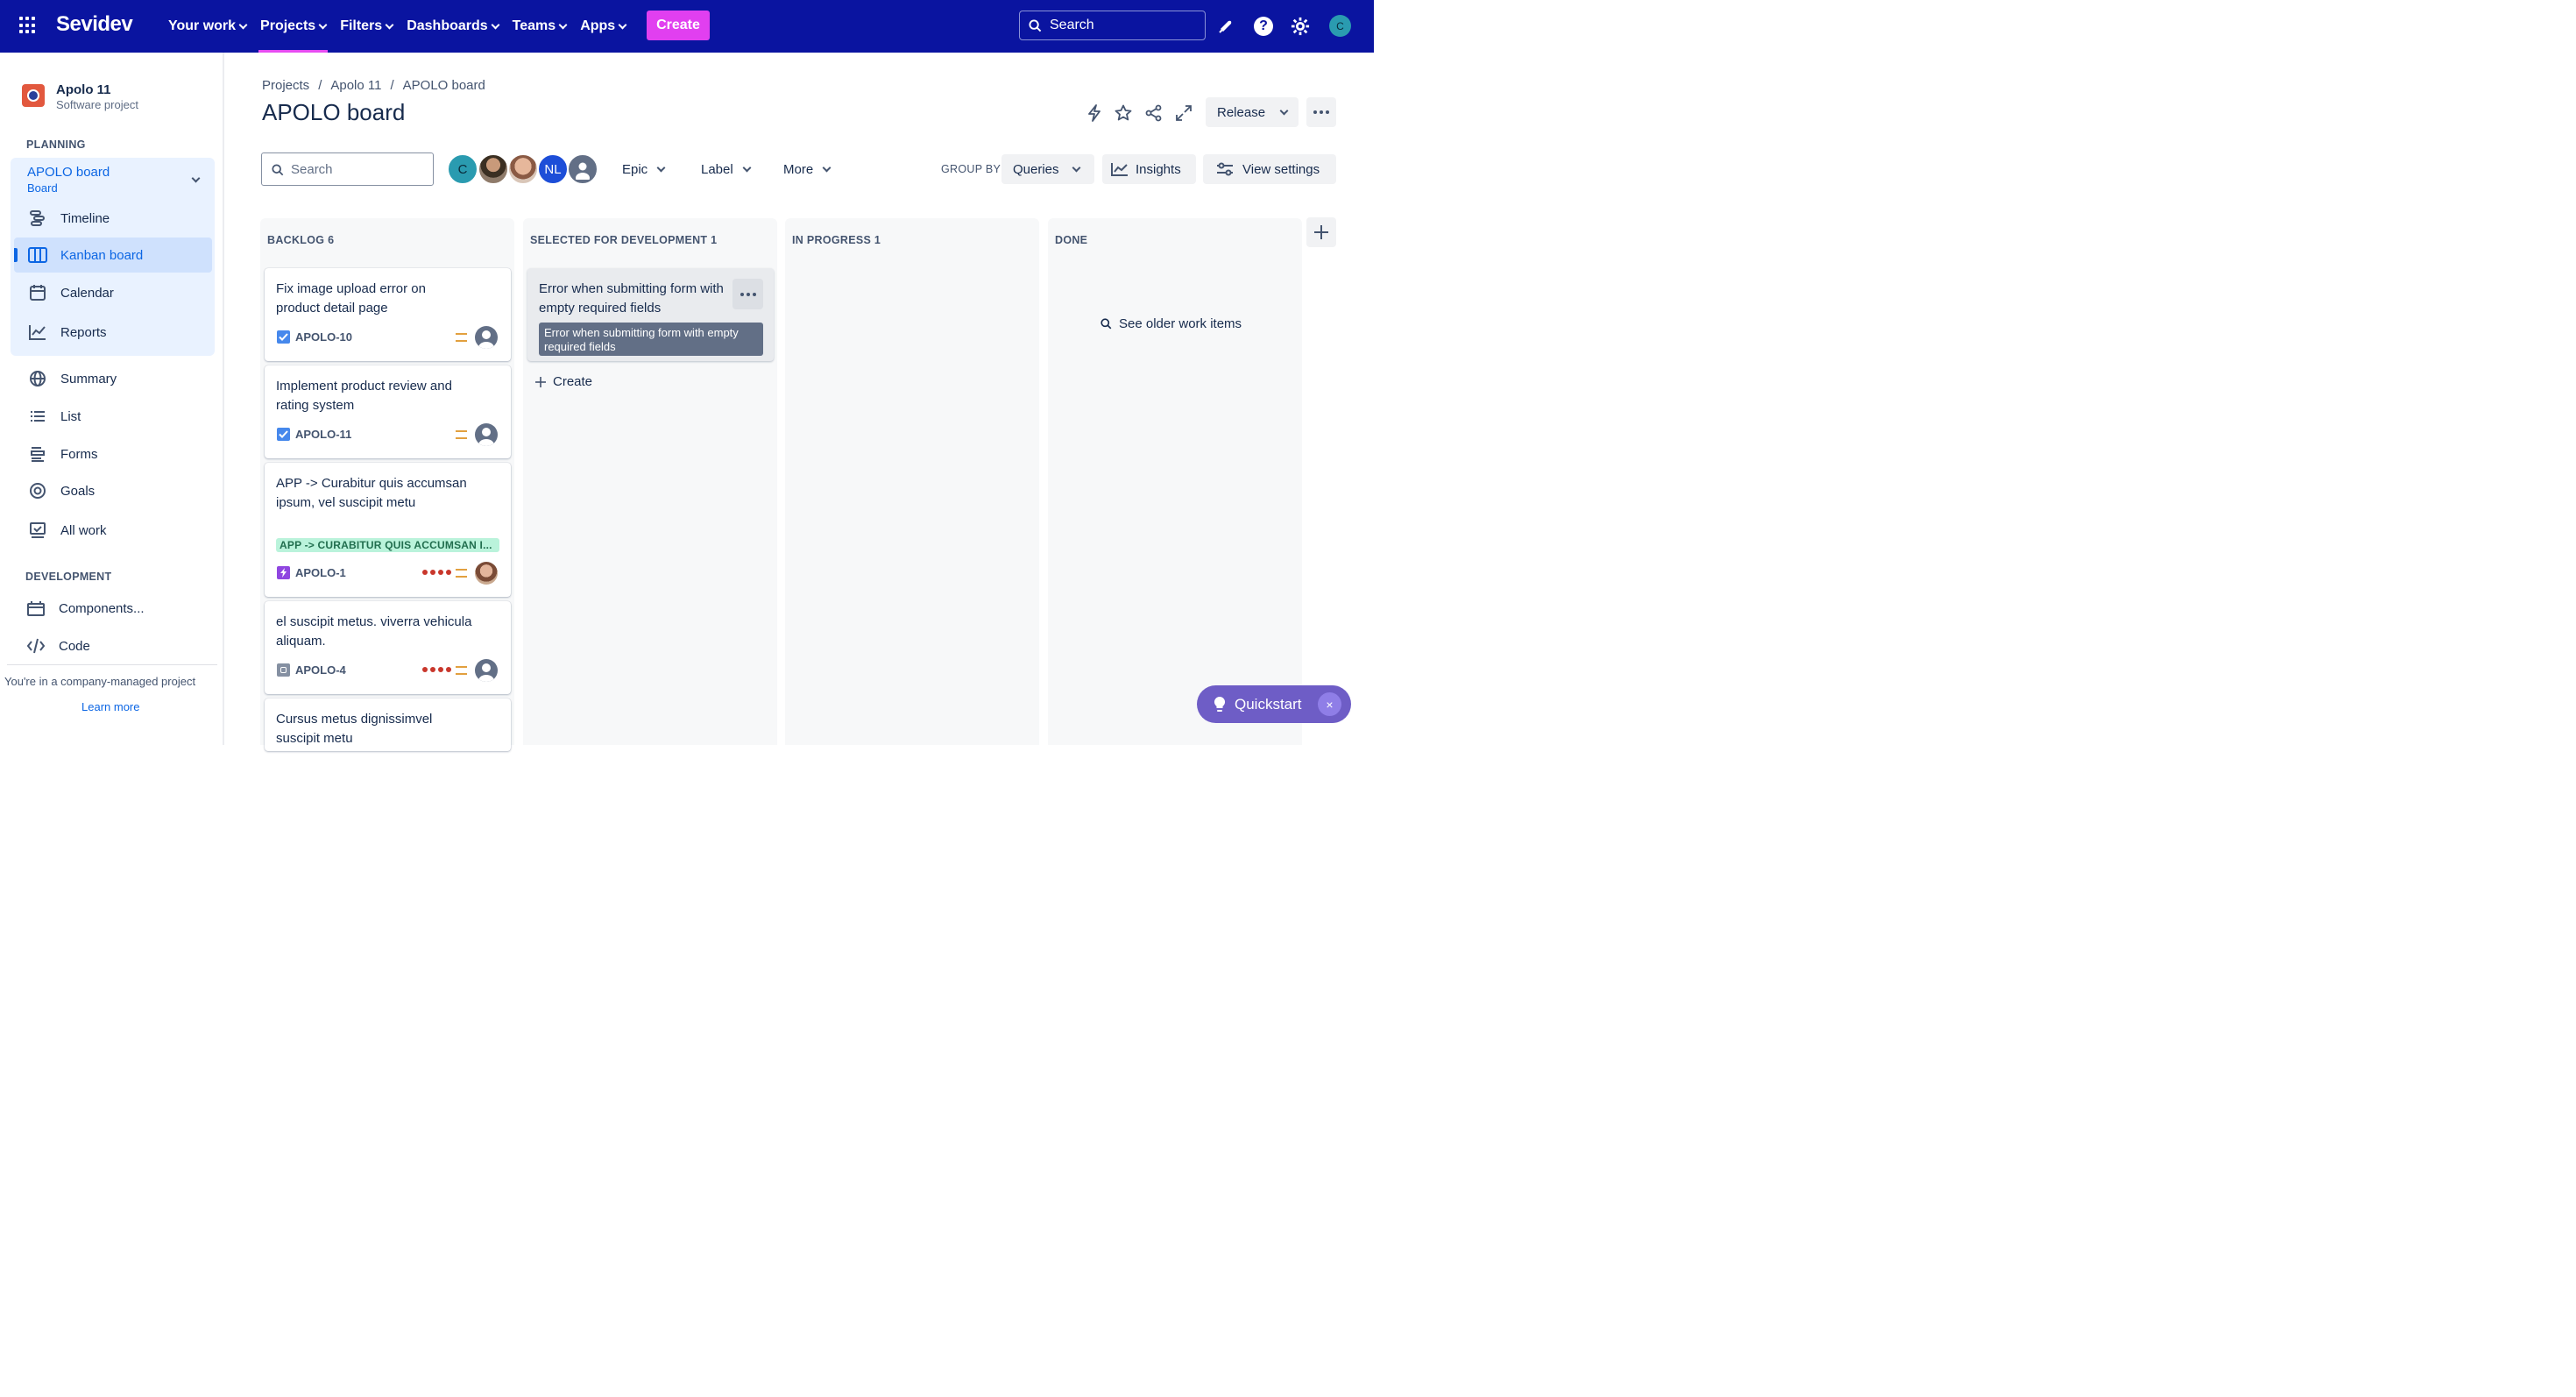  I want to click on more-actions-button, so click(1321, 112).